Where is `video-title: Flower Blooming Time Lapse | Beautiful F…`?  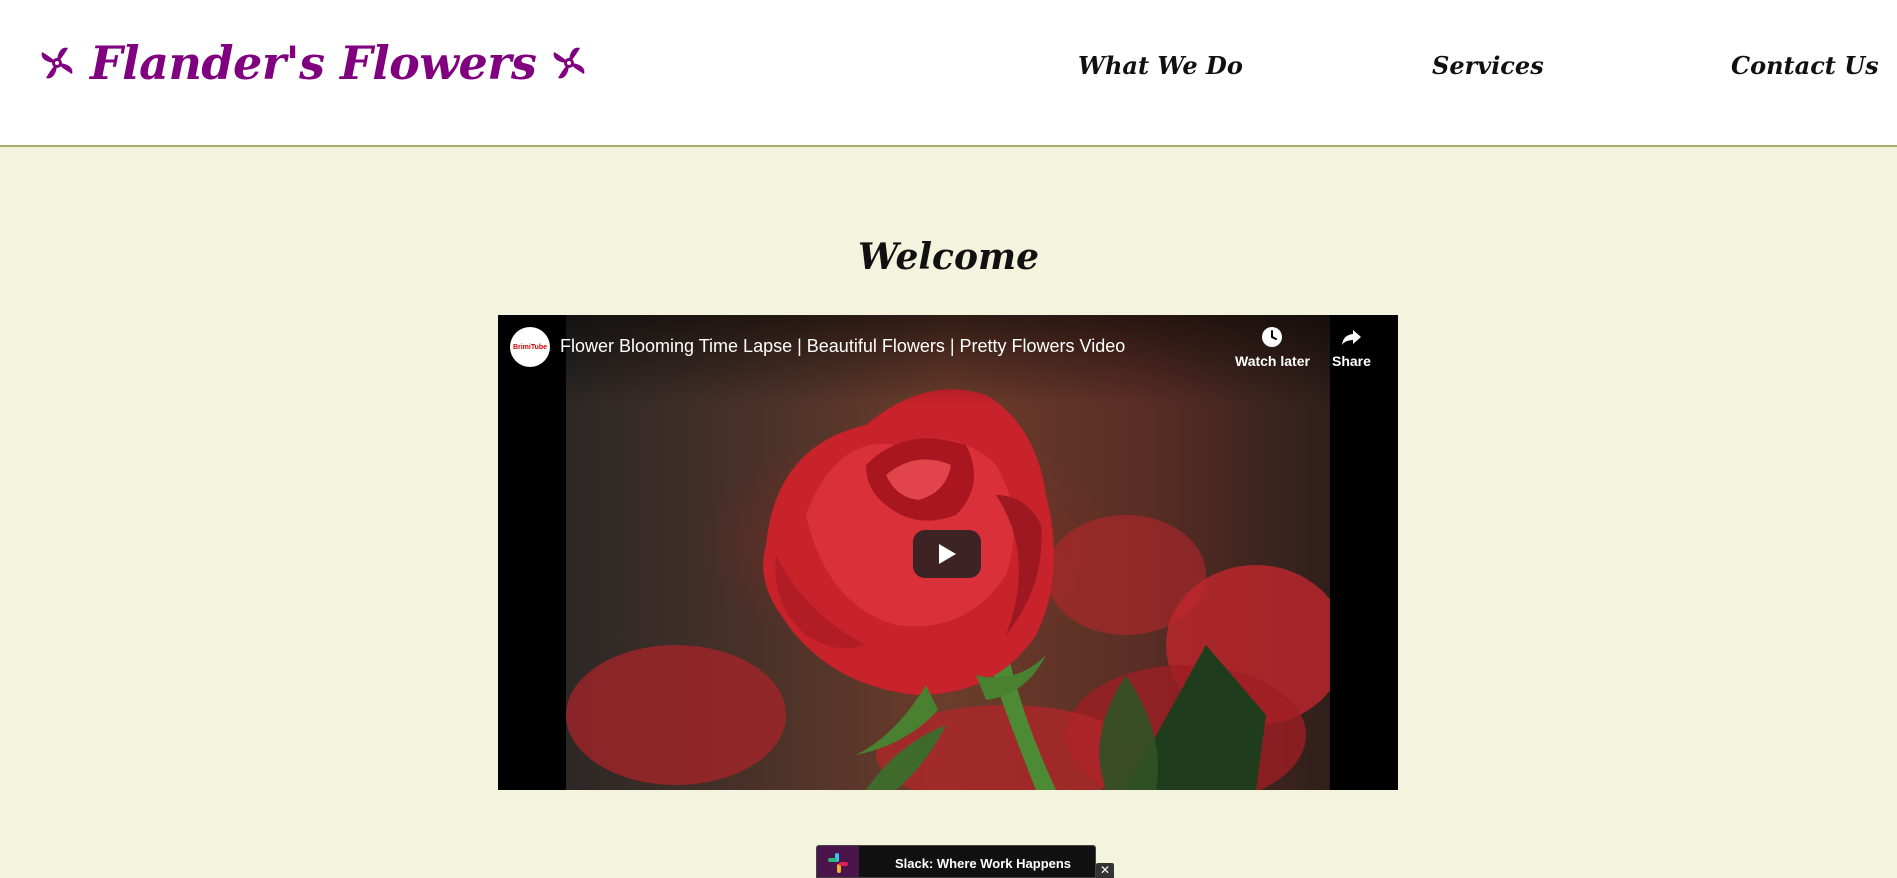 video-title: Flower Blooming Time Lapse | Beautiful F… is located at coordinates (842, 346).